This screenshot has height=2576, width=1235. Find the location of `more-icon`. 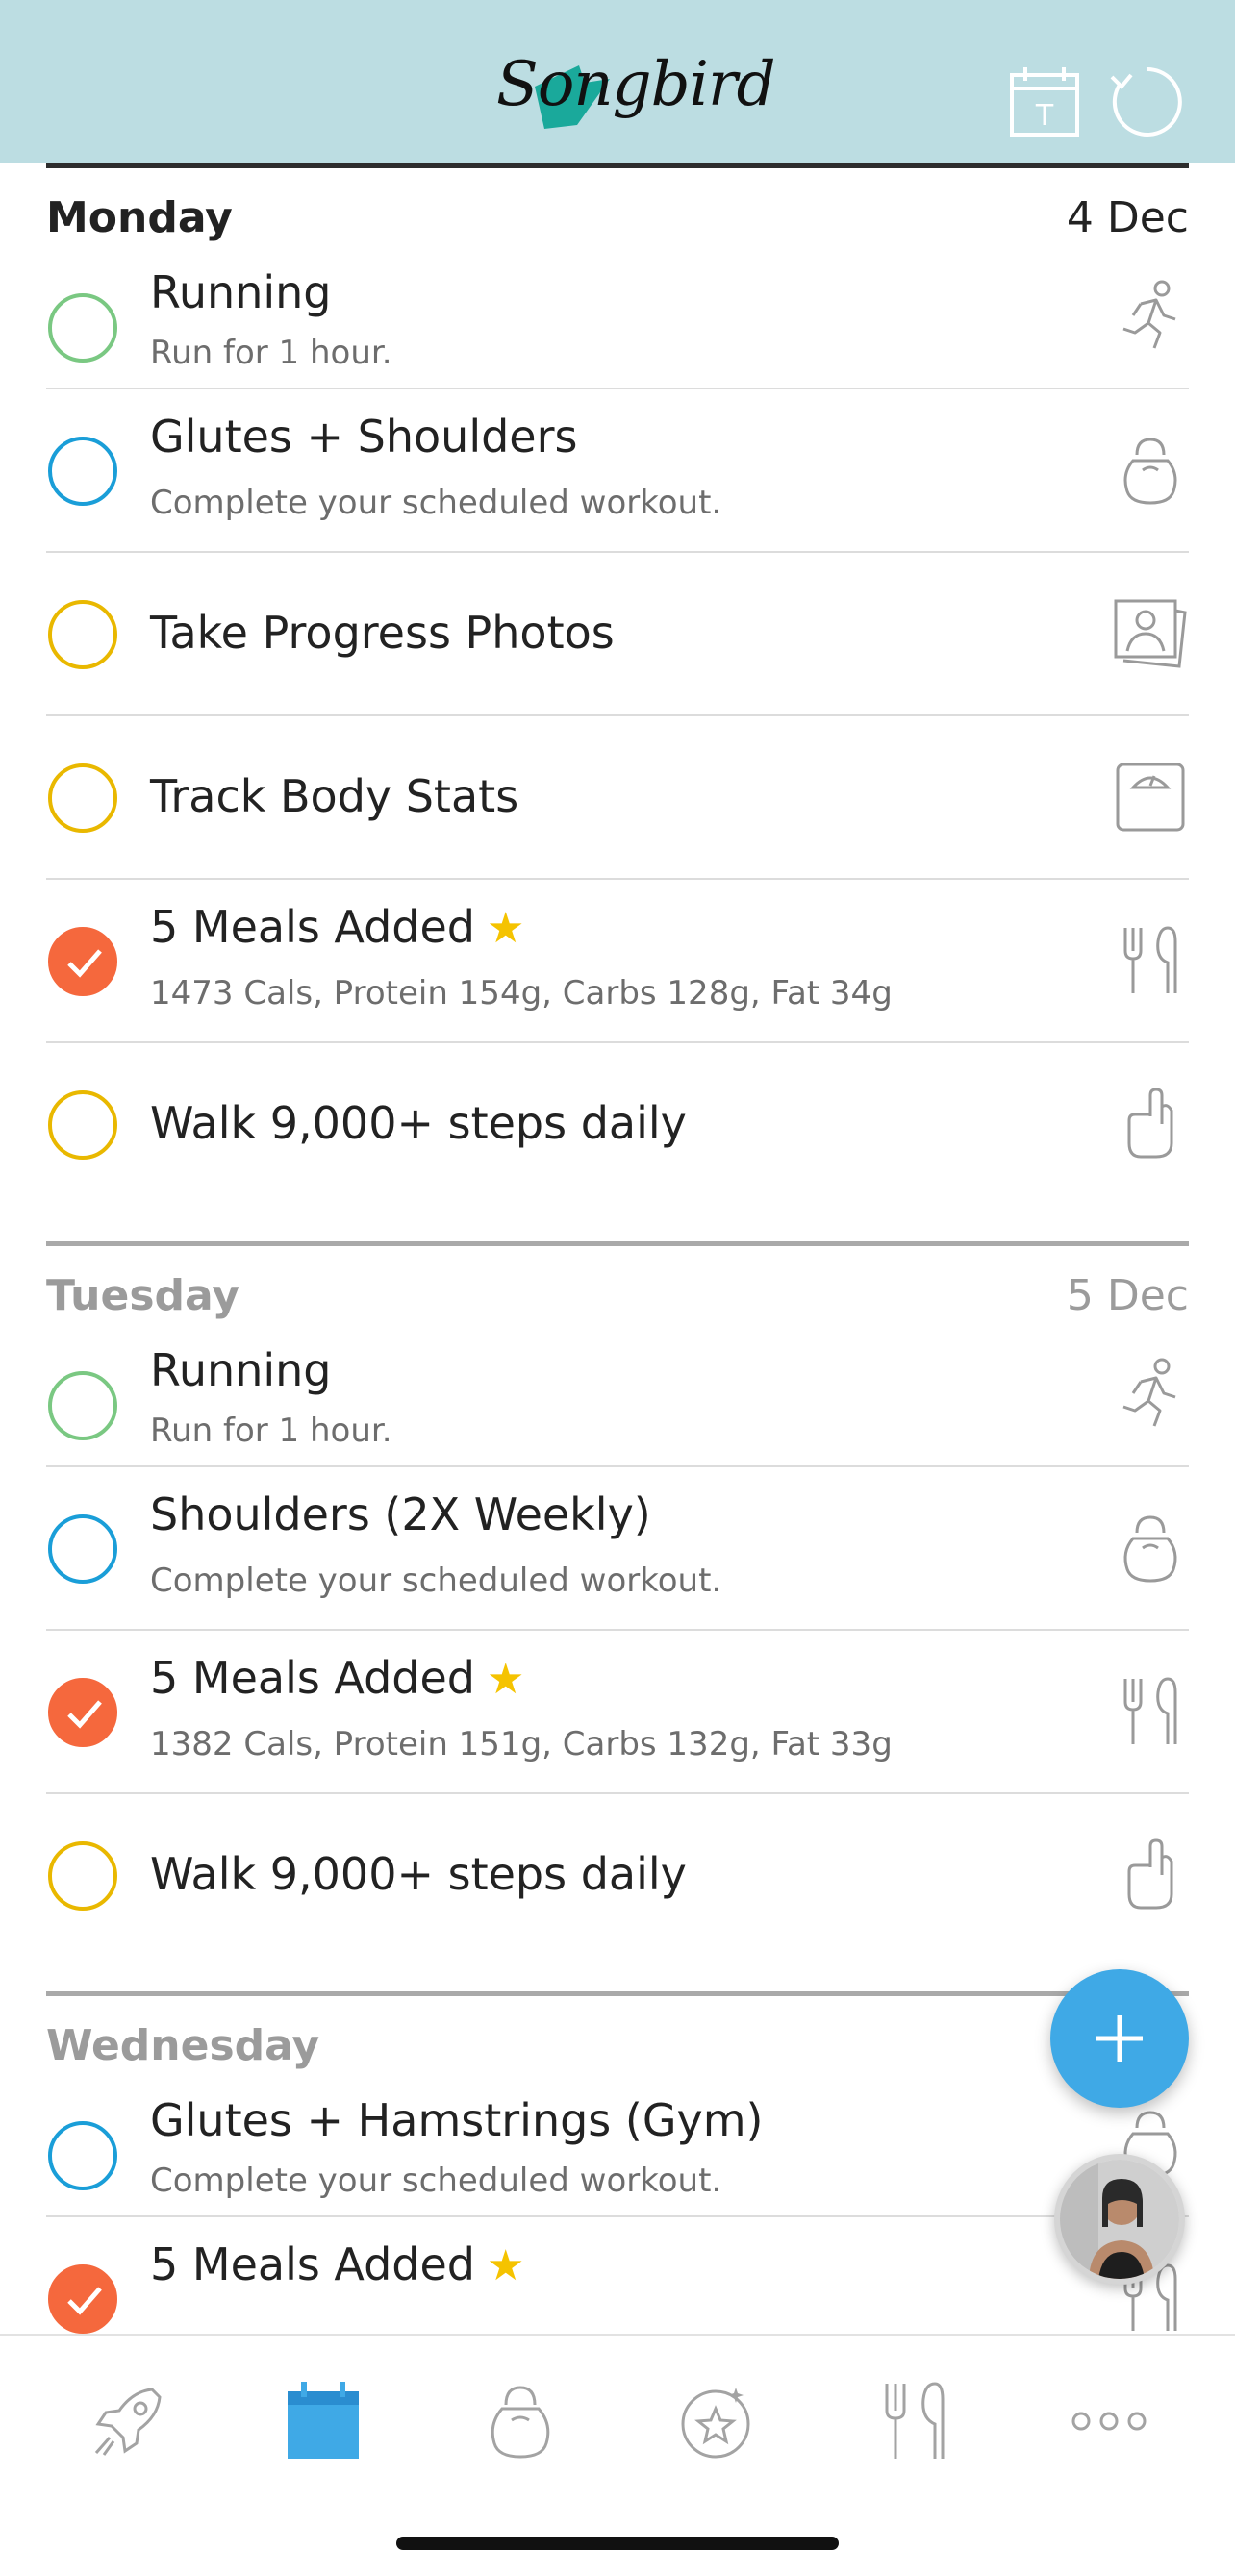

more-icon is located at coordinates (1109, 2421).